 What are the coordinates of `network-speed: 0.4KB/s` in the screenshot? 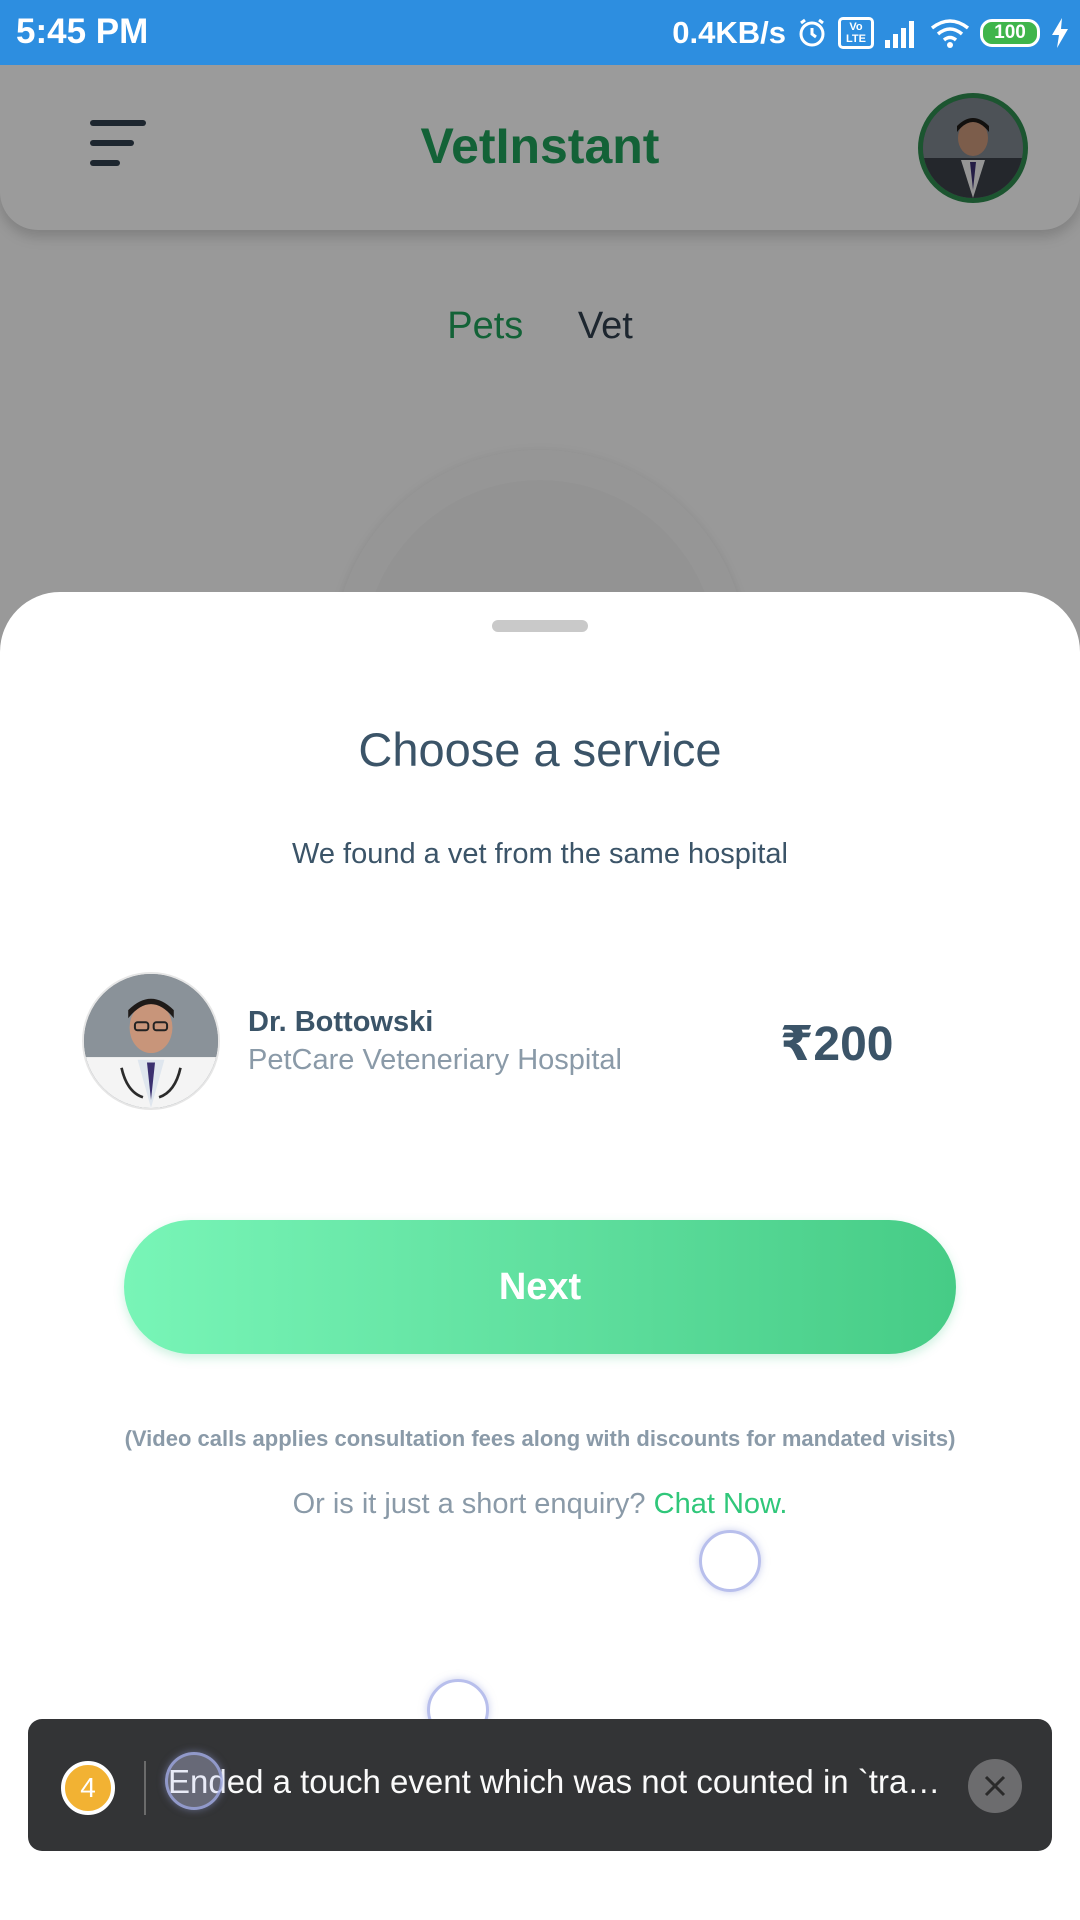 It's located at (729, 32).